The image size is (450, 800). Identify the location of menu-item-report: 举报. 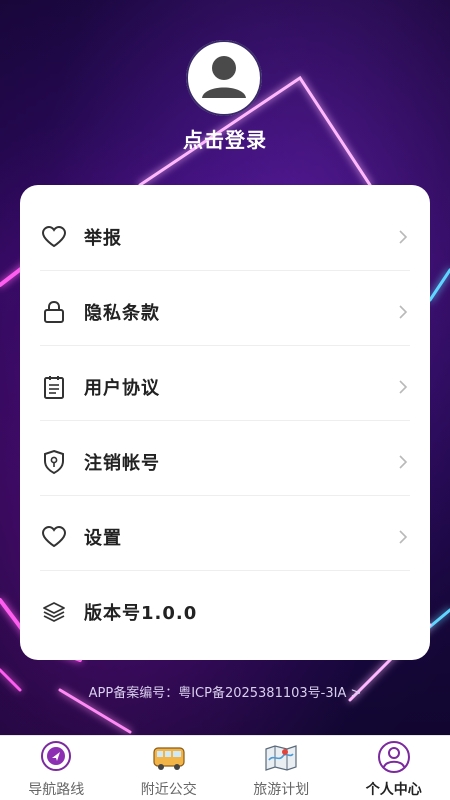
(225, 236).